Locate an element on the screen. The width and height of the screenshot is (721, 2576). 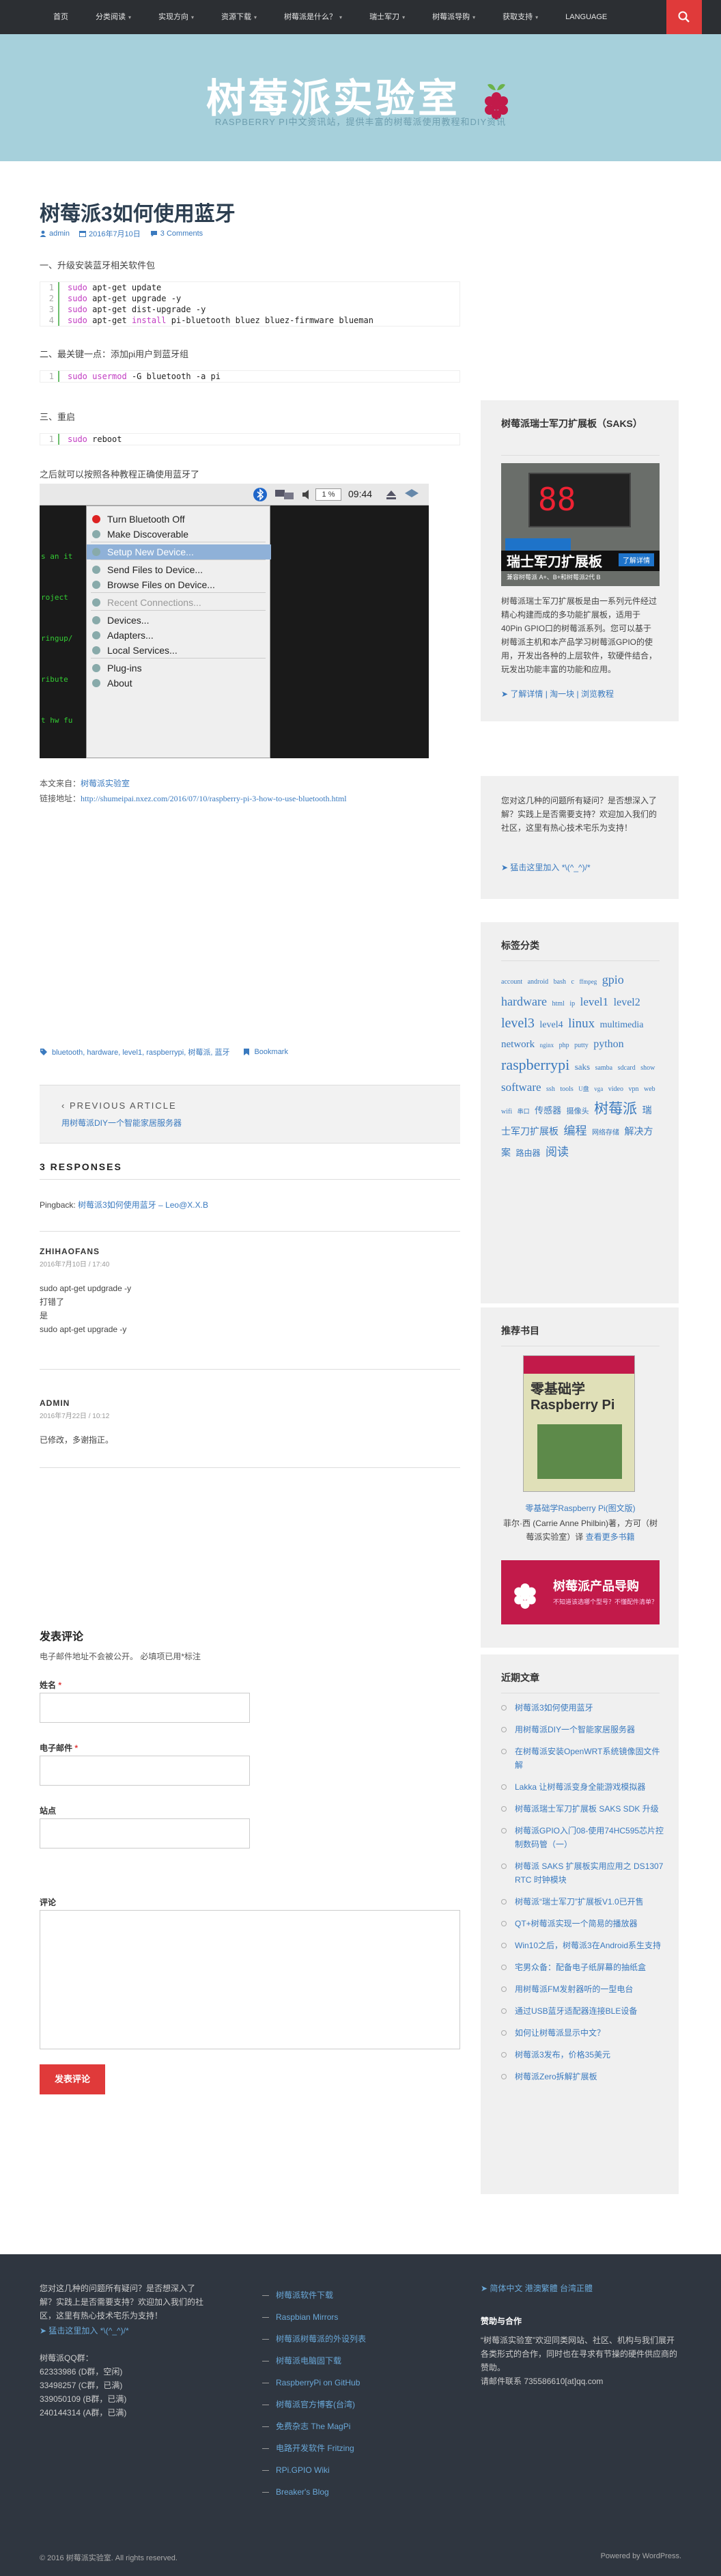
comment-textarea is located at coordinates (250, 1980).